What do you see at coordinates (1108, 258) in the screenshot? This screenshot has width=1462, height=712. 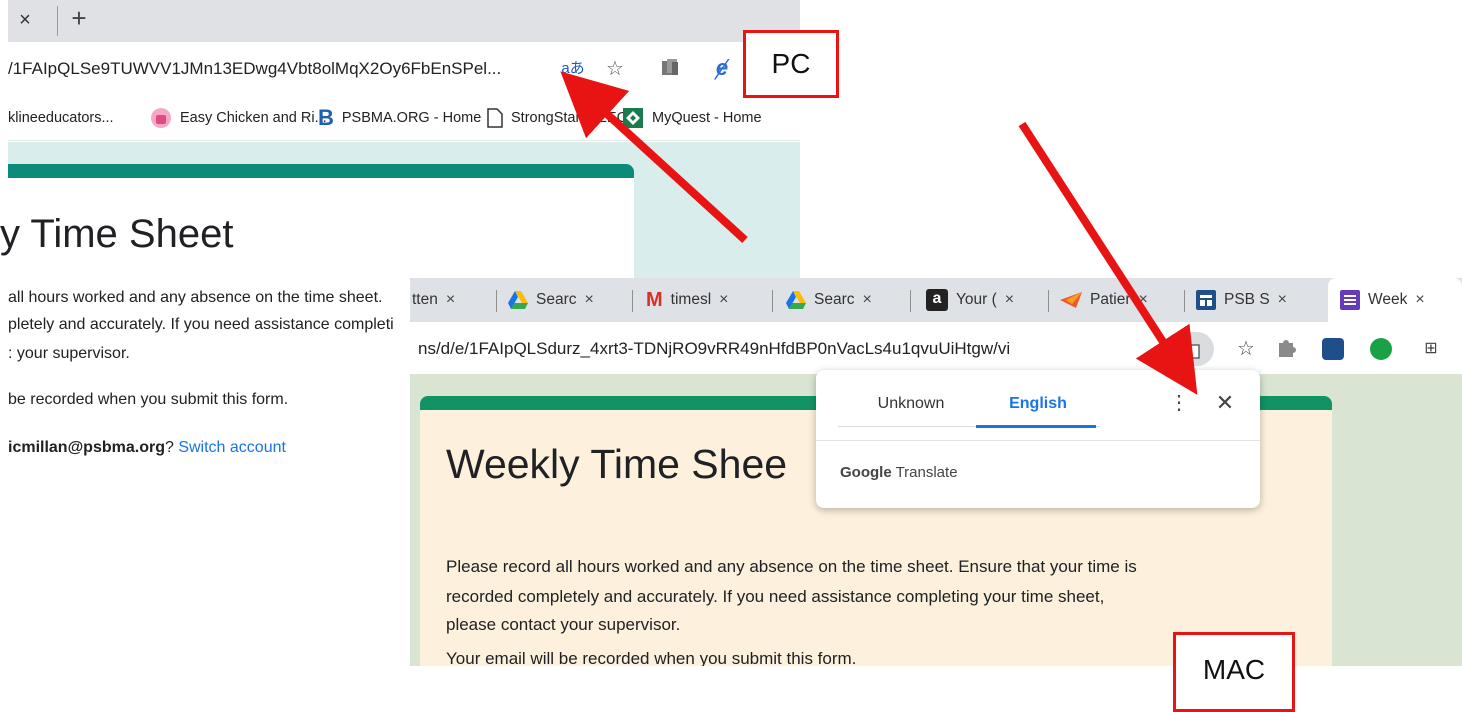 I see `mac-annotation-arrow` at bounding box center [1108, 258].